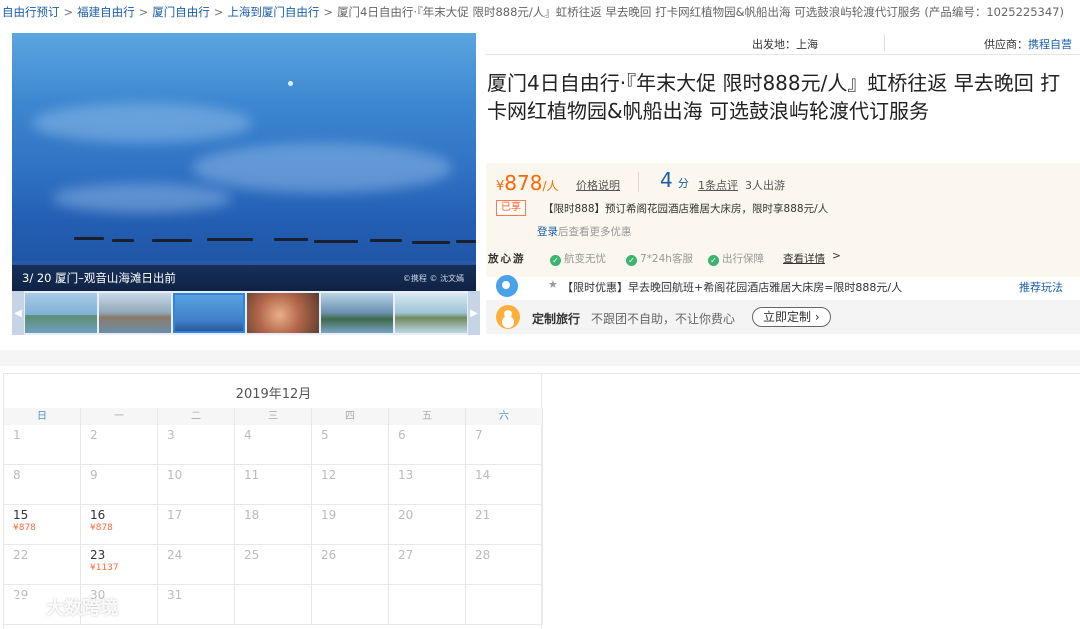  Describe the element at coordinates (248, 435) in the screenshot. I see `day-number: 4` at that location.